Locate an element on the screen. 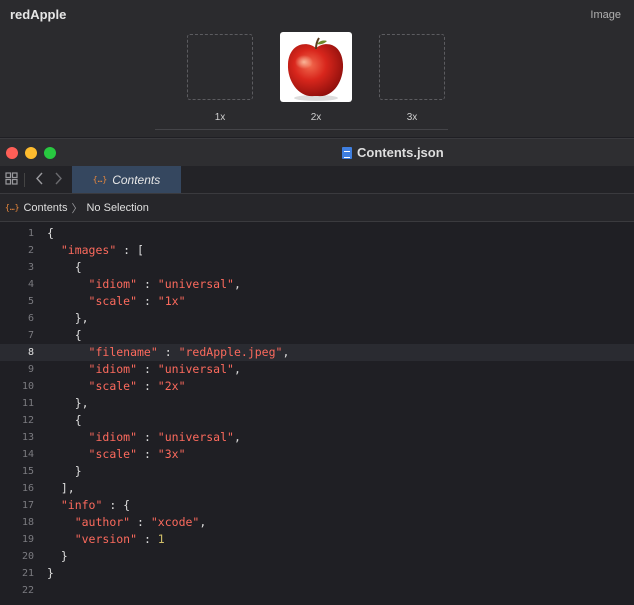  code-line-text: ], is located at coordinates (61, 488).